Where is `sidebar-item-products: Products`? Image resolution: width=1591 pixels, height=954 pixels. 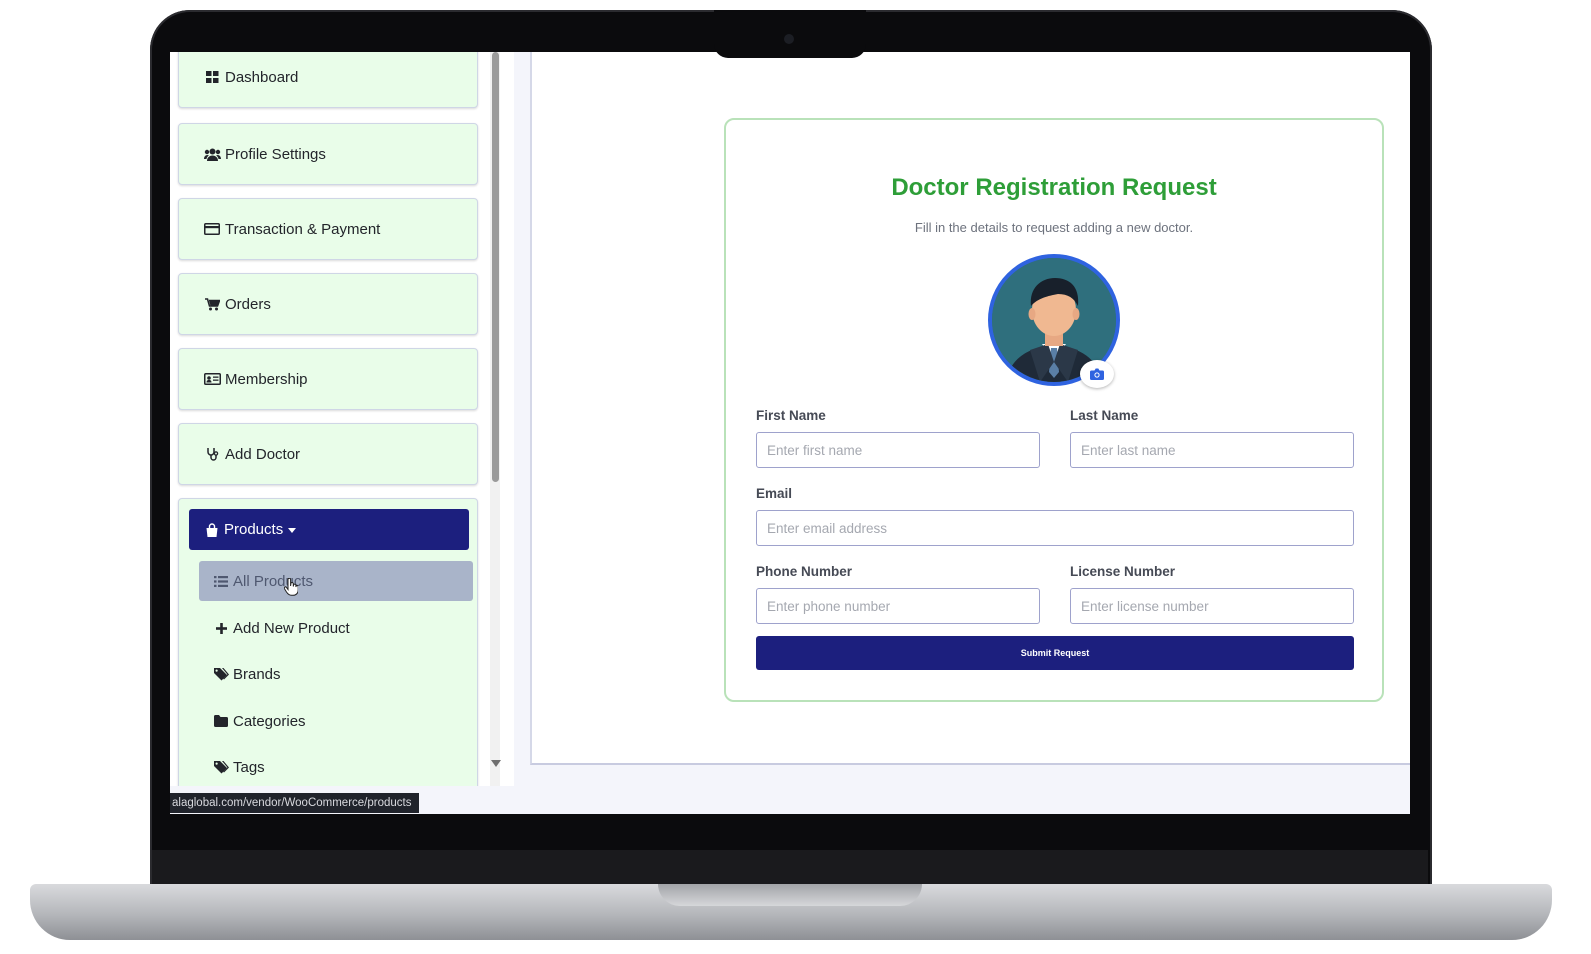
sidebar-item-products: Products is located at coordinates (329, 529).